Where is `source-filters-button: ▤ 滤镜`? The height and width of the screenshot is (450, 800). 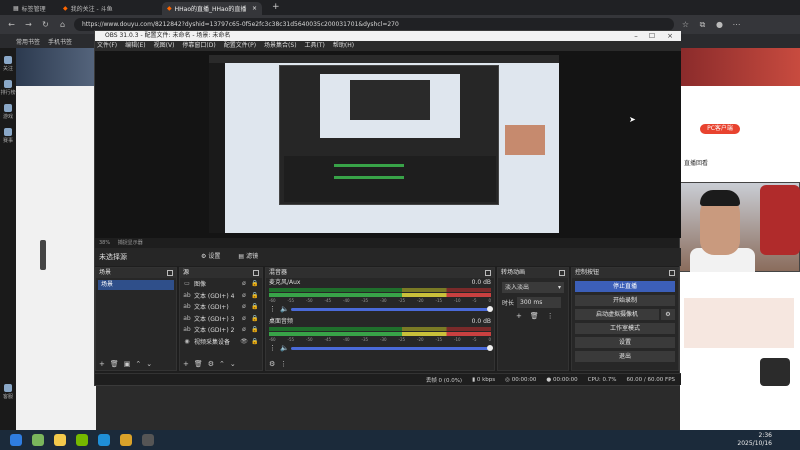 source-filters-button: ▤ 滤镜 is located at coordinates (248, 257).